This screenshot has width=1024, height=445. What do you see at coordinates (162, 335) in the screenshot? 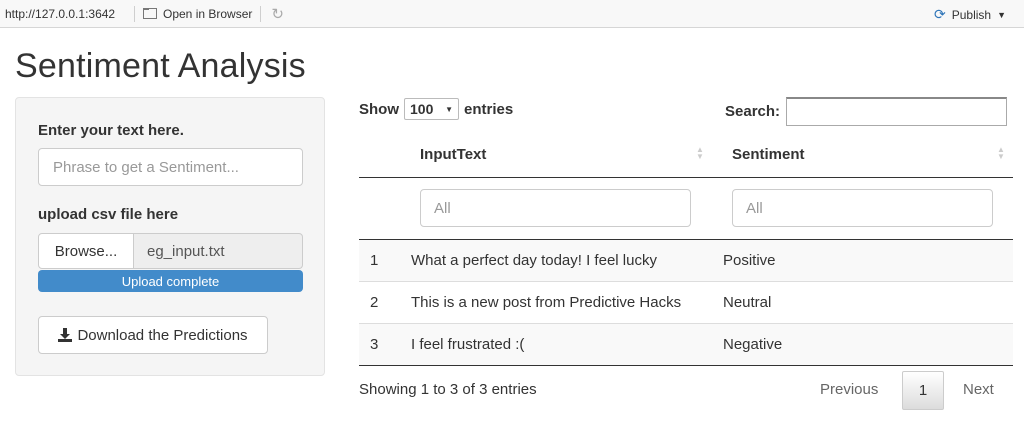
I see `download-label: Download the Predictions` at bounding box center [162, 335].